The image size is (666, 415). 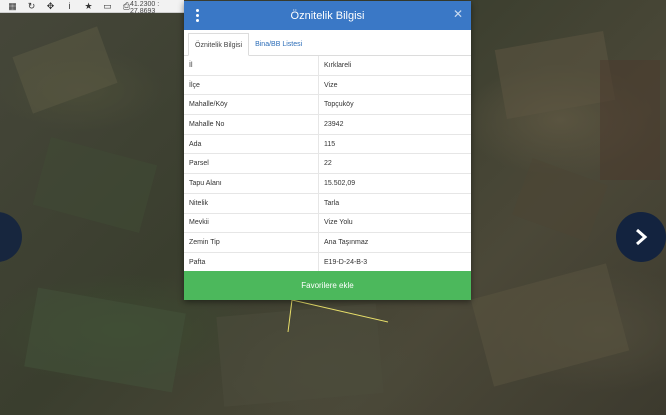 I want to click on close-icon: ✕, so click(x=458, y=14).